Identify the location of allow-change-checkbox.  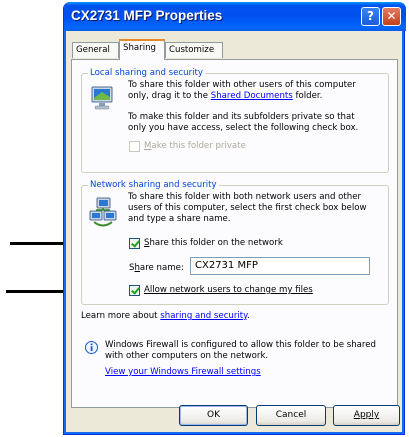
(134, 290).